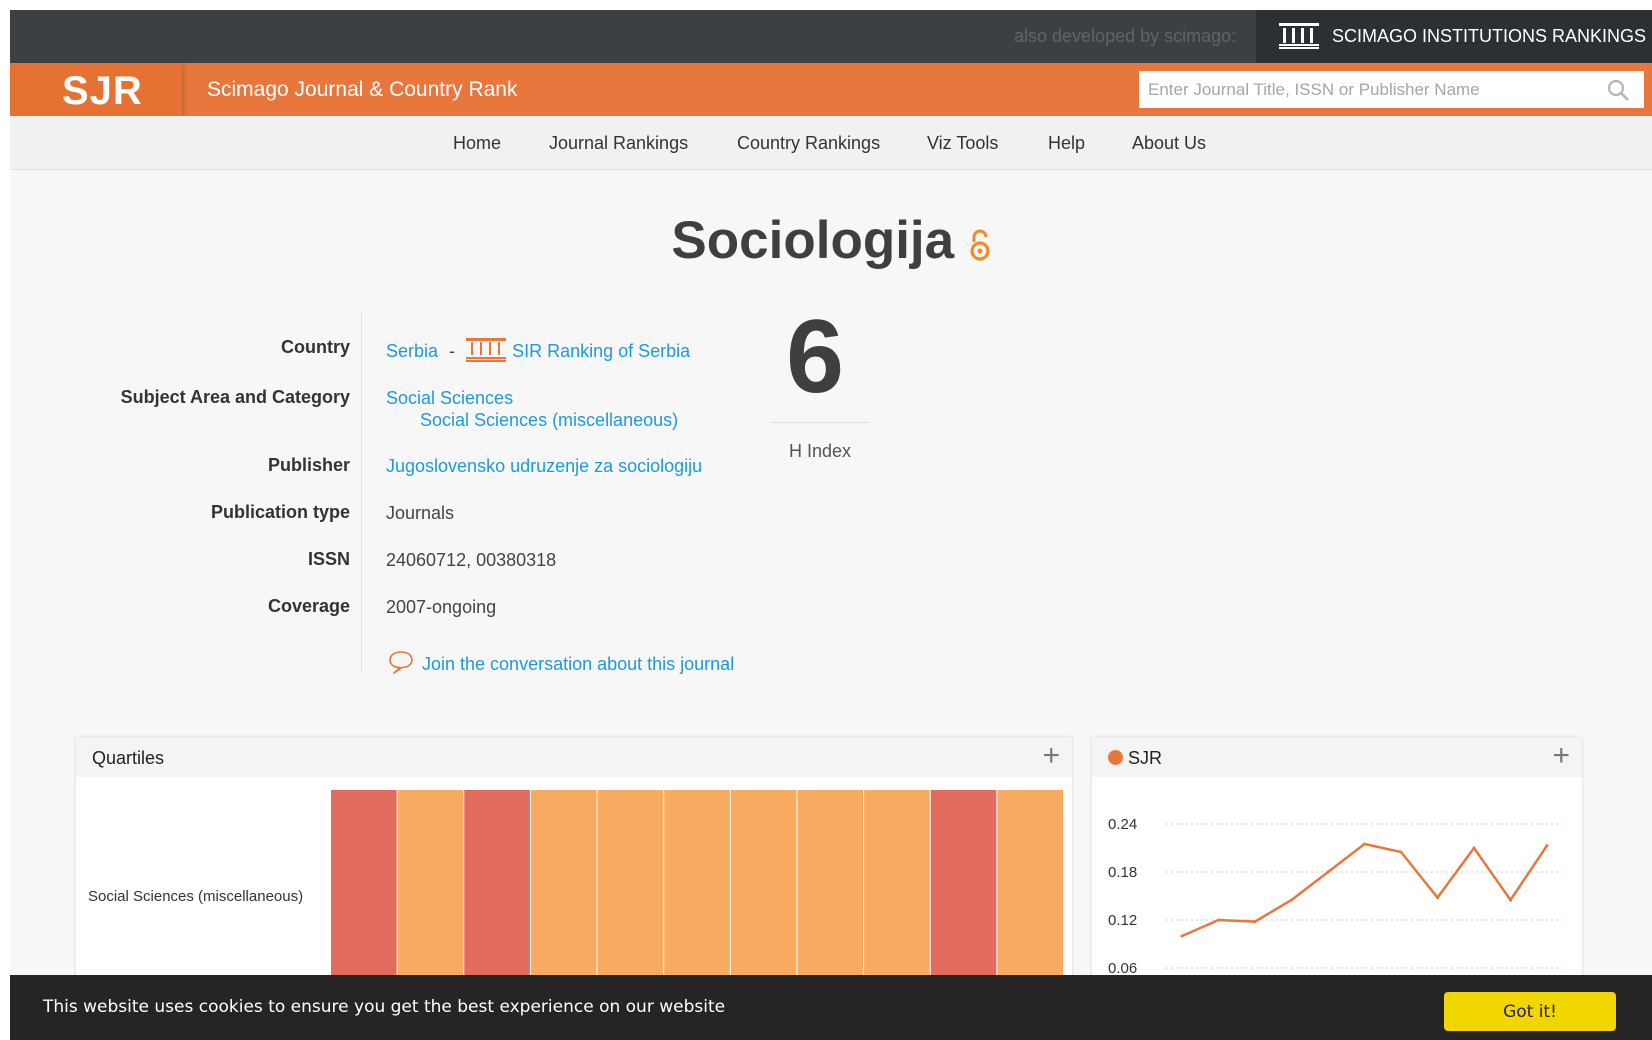 The height and width of the screenshot is (1040, 1652). I want to click on nav-viz-tools: Viz Tools, so click(962, 143).